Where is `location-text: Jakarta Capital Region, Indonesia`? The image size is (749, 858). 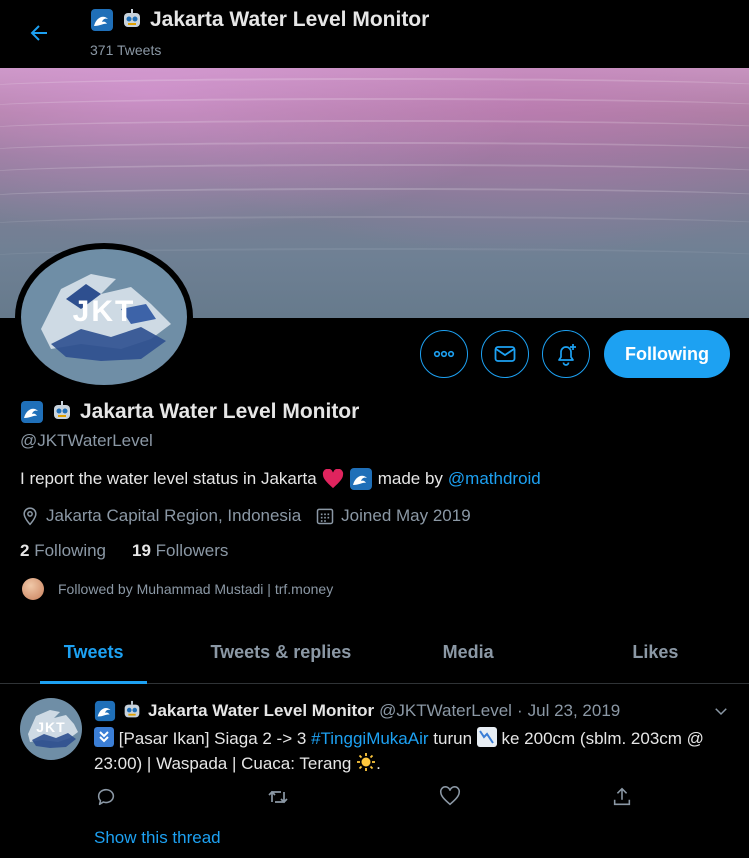 location-text: Jakarta Capital Region, Indonesia is located at coordinates (174, 515).